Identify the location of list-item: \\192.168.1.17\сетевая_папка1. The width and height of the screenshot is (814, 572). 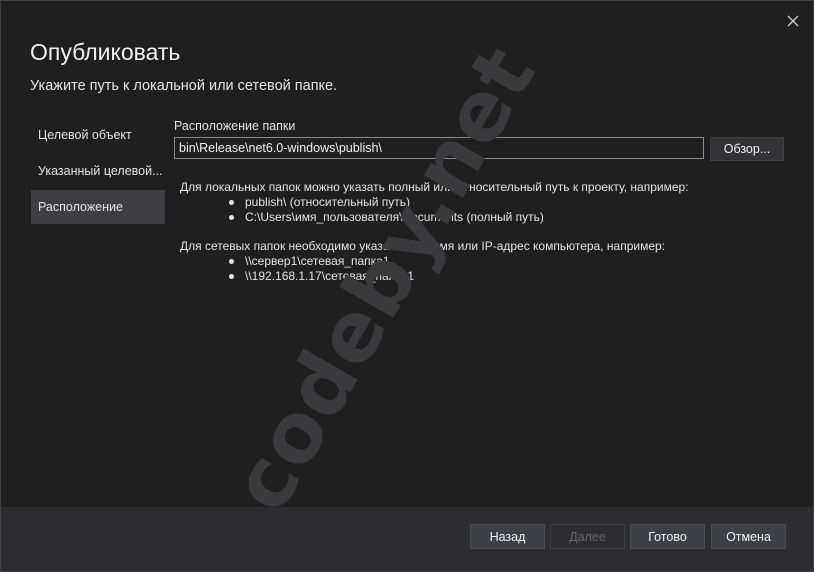
(447, 276).